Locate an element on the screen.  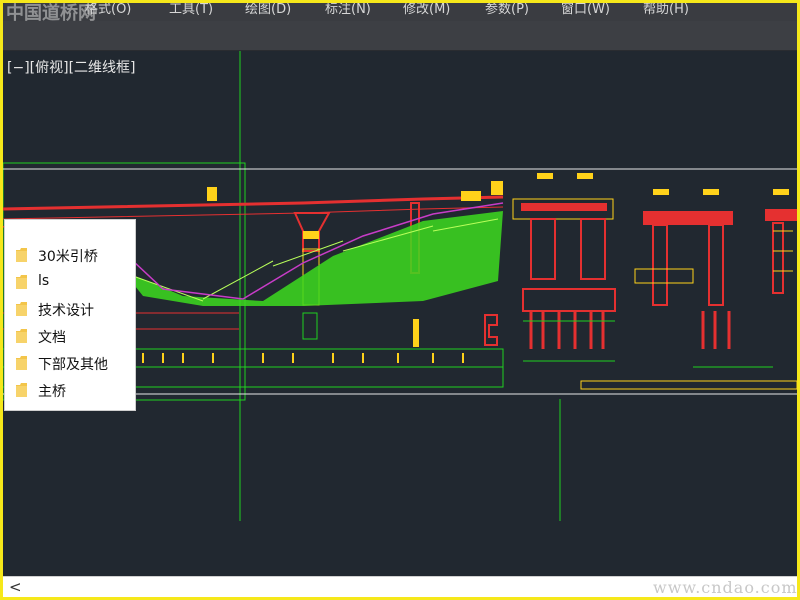
folder-label: ls is located at coordinates (44, 281).